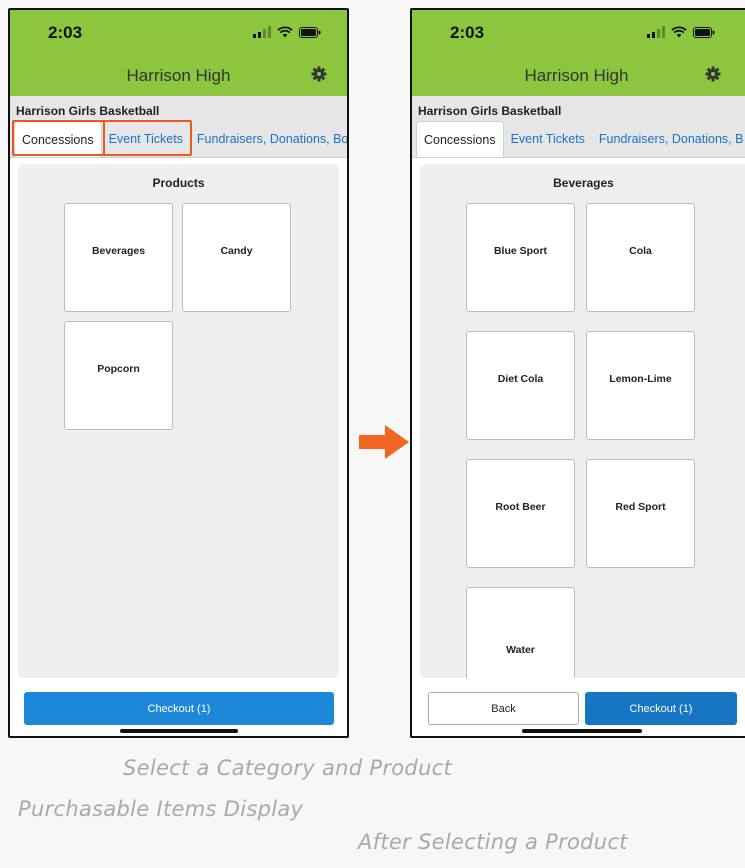 The width and height of the screenshot is (745, 868). Describe the element at coordinates (118, 375) in the screenshot. I see `tile-popcorn: Popcorn` at that location.